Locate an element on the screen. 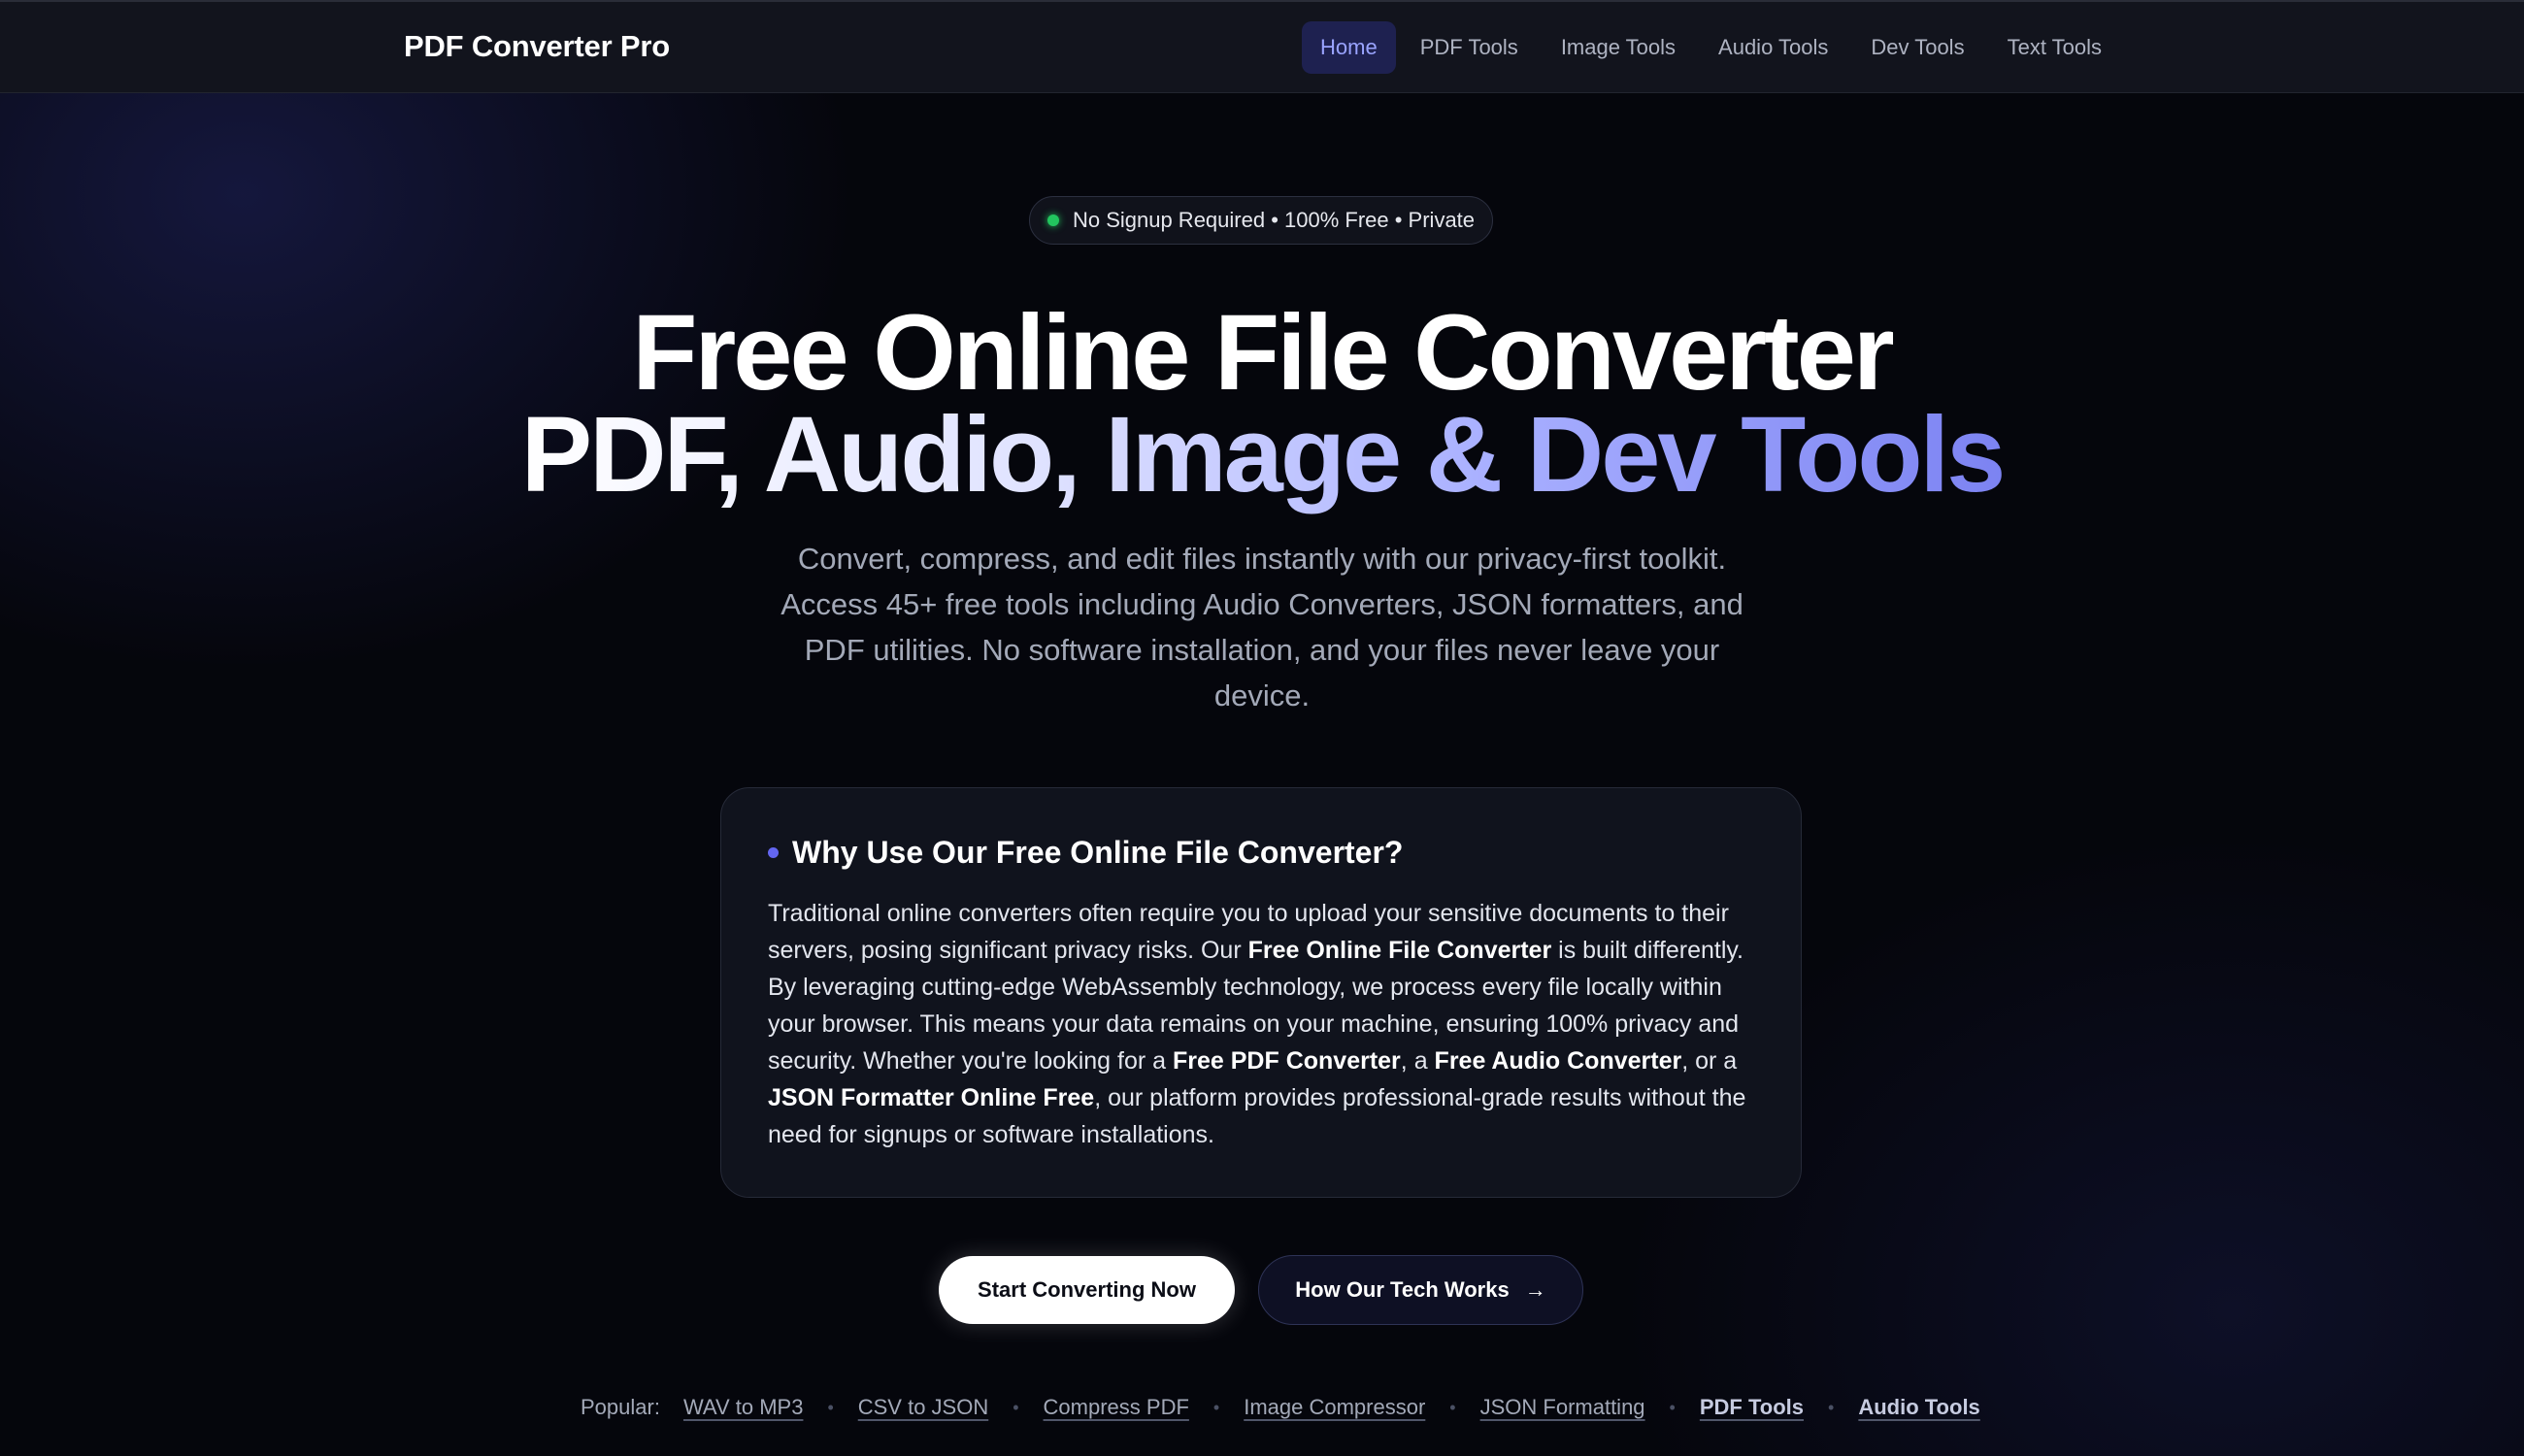 The image size is (2524, 1456). bullet-dot-icon is located at coordinates (773, 852).